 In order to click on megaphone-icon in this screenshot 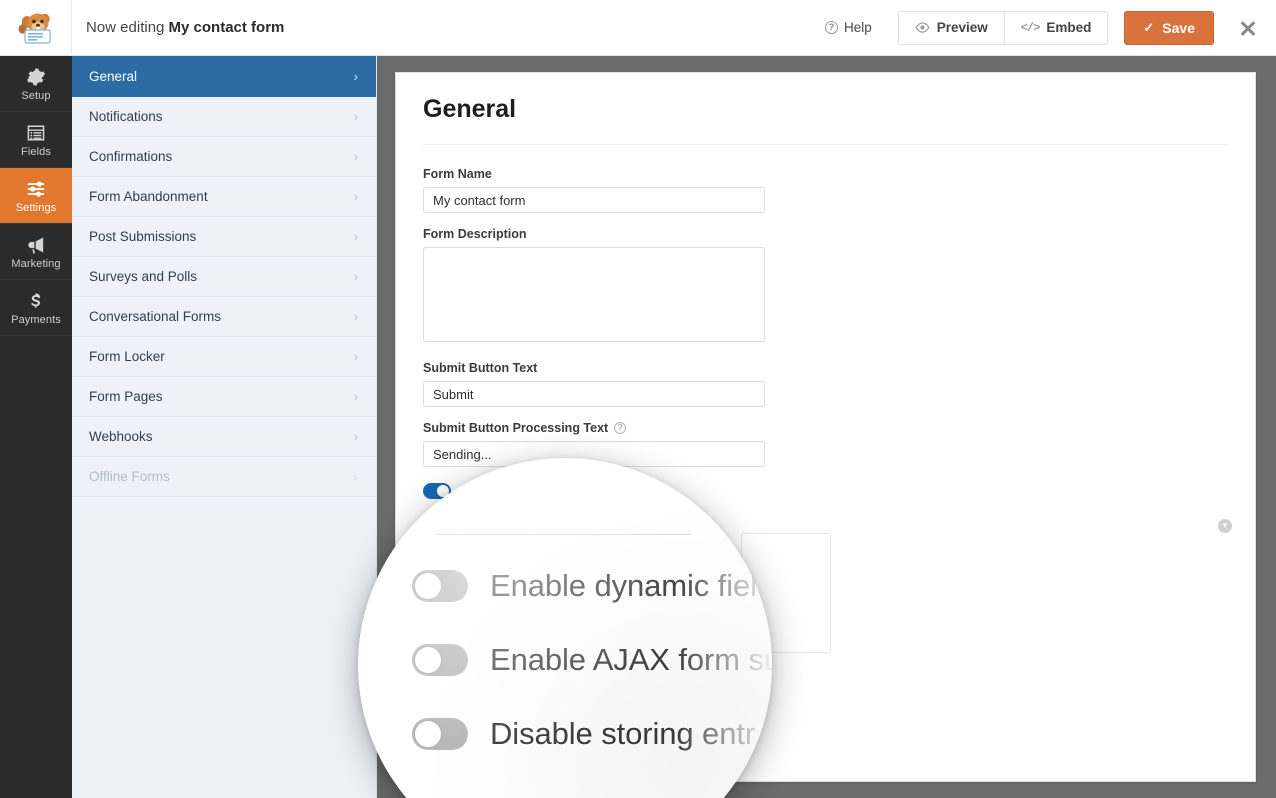, I will do `click(35, 245)`.